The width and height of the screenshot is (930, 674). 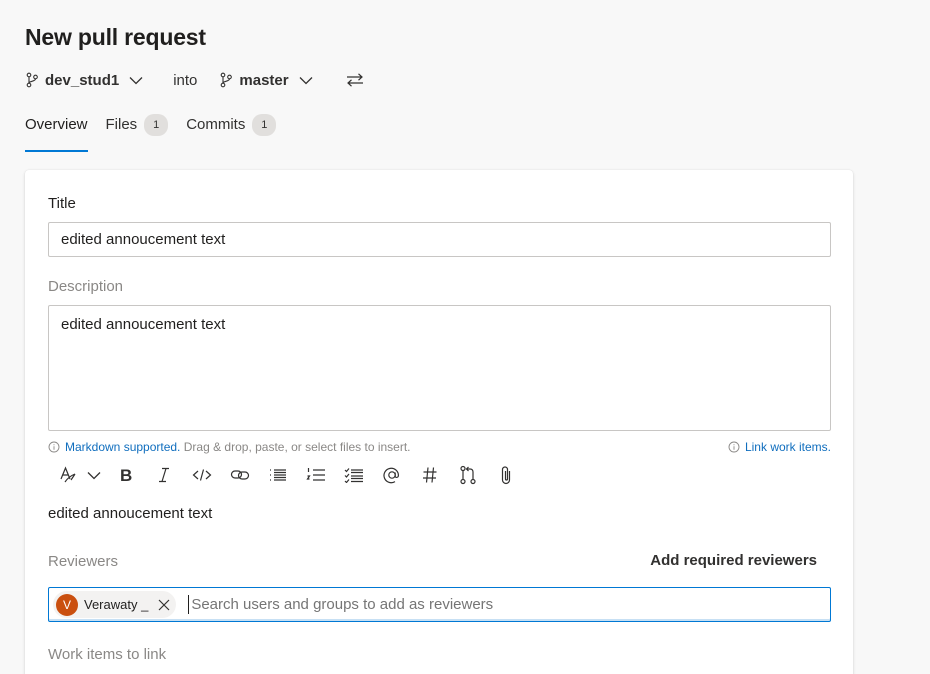 I want to click on avatar: V, so click(x=67, y=604).